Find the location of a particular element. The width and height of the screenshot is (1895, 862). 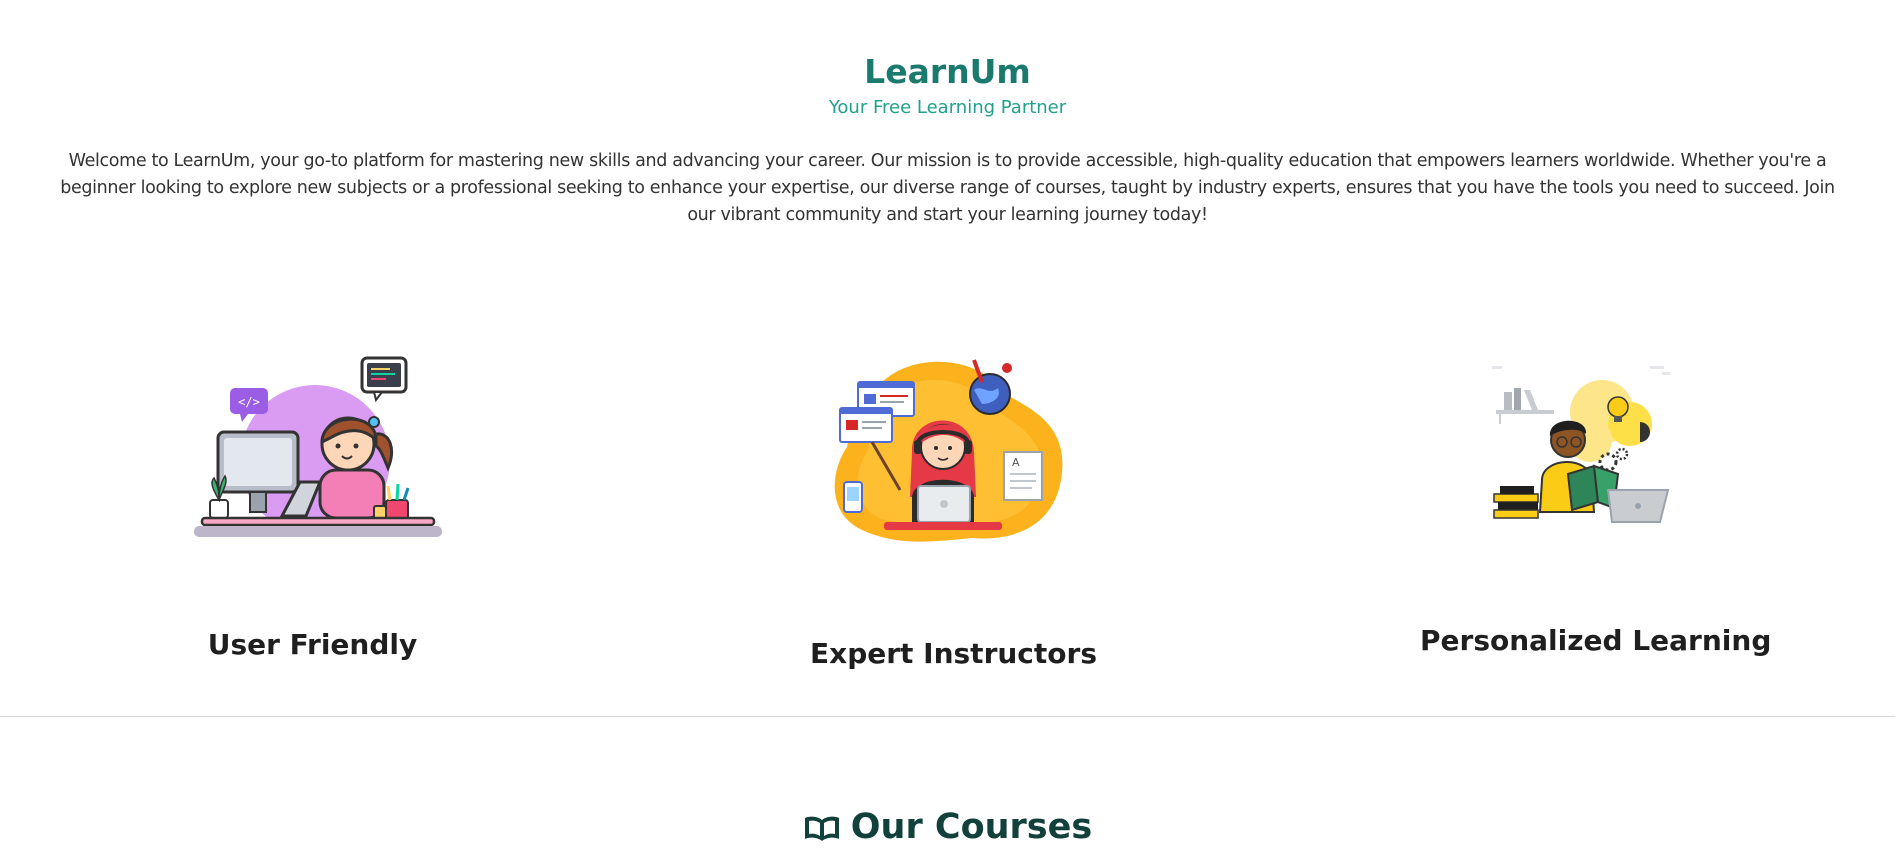

brand-tagline: Your Free Learning Partner is located at coordinates (947, 107).